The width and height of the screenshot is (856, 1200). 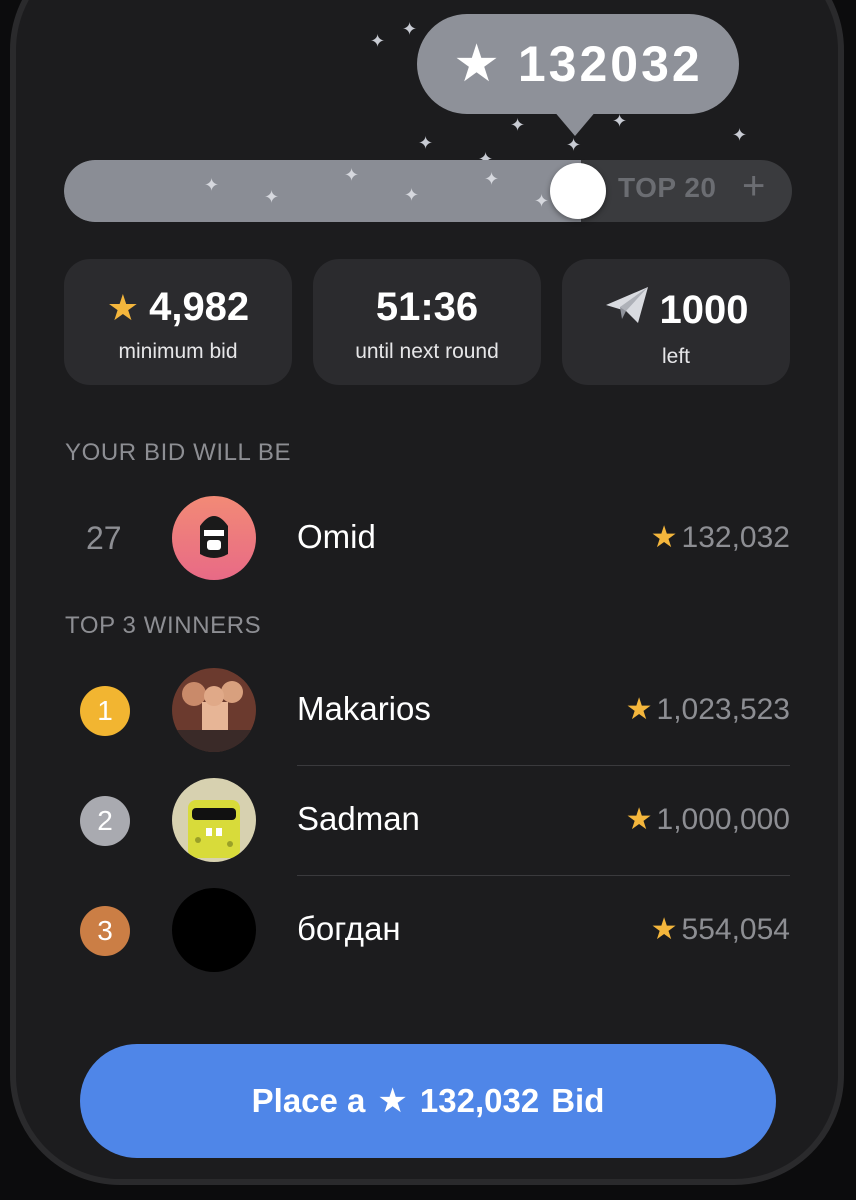 I want to click on winner-name: Makarios, so click(x=364, y=708).